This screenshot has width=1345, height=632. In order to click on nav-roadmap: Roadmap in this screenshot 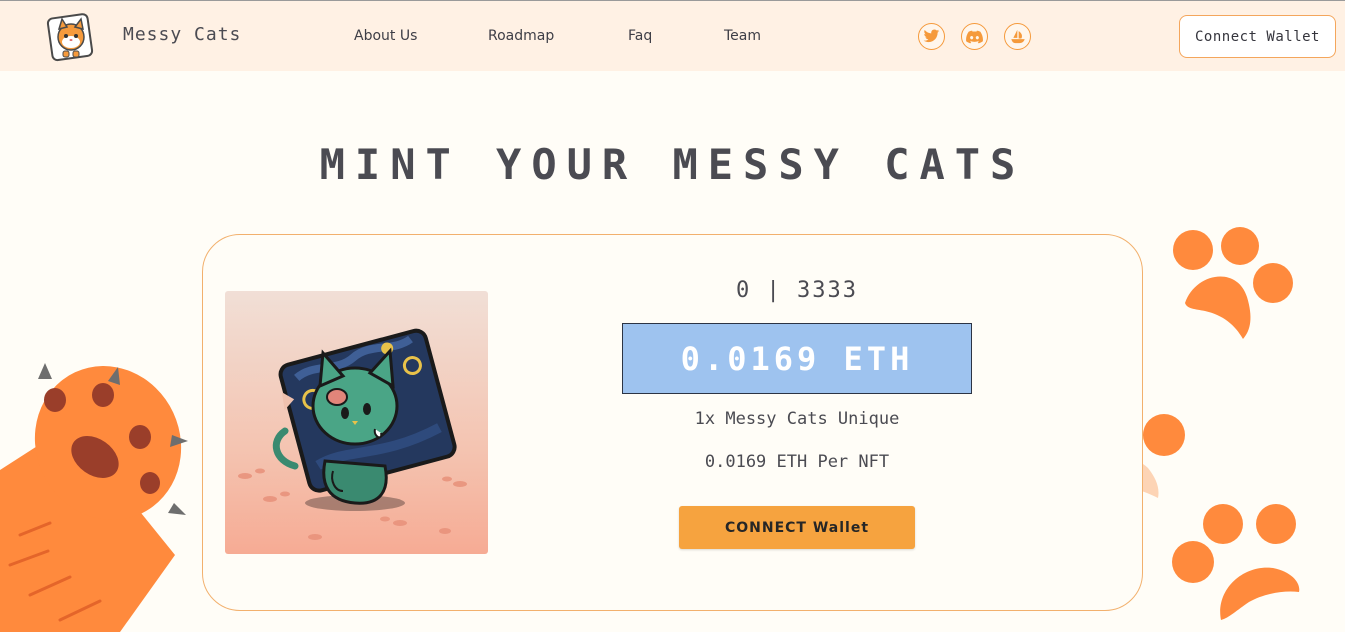, I will do `click(521, 36)`.